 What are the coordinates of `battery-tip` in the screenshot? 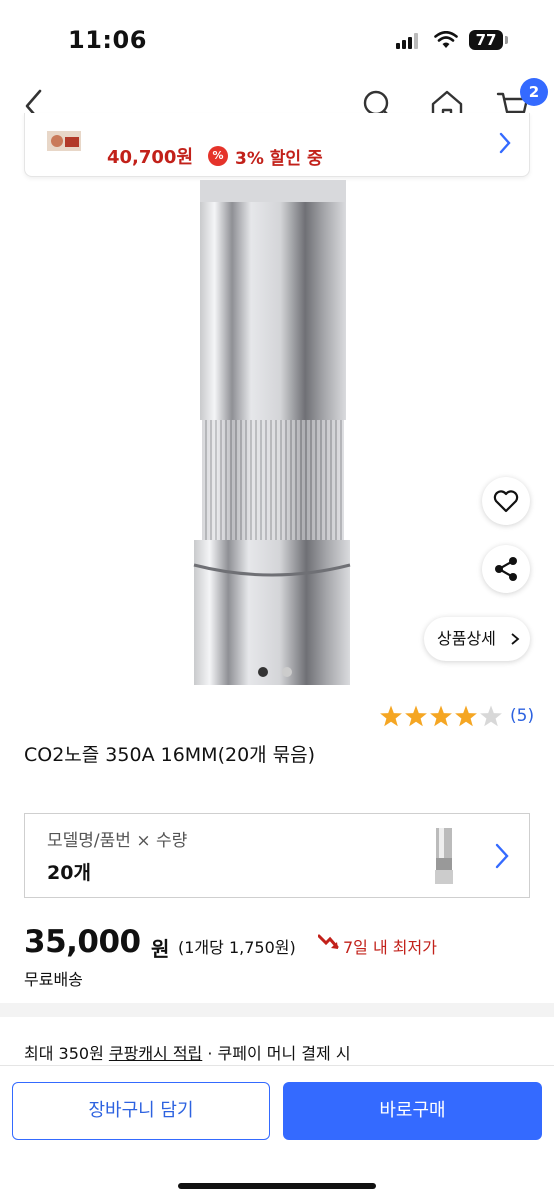 It's located at (506, 40).